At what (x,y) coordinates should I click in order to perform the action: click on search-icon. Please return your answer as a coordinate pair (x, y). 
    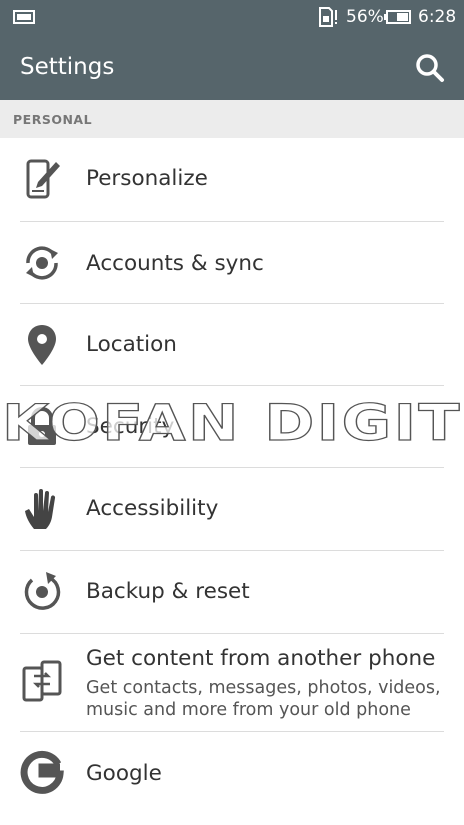
    Looking at the image, I should click on (430, 68).